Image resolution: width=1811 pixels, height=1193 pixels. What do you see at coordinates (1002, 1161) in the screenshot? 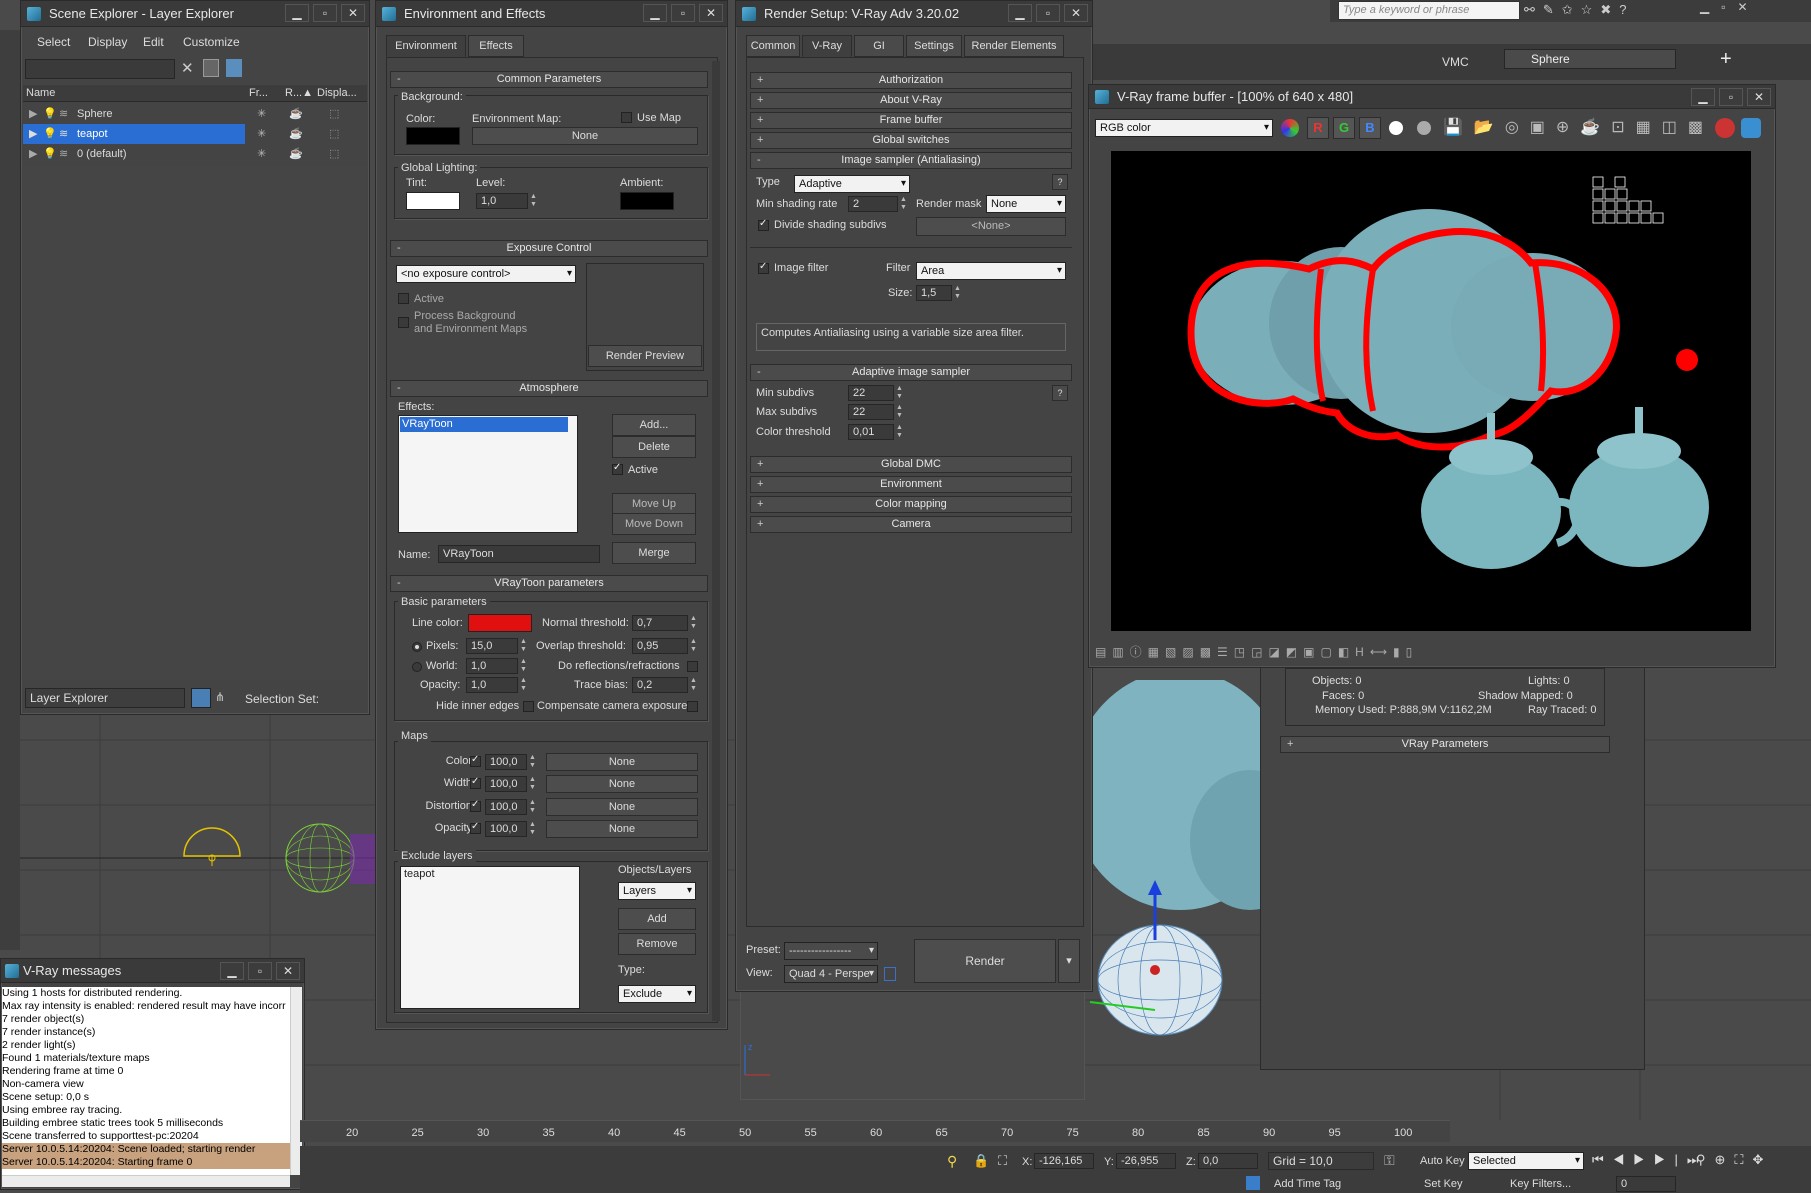
I see `selection-lock-icon: ⛶` at bounding box center [1002, 1161].